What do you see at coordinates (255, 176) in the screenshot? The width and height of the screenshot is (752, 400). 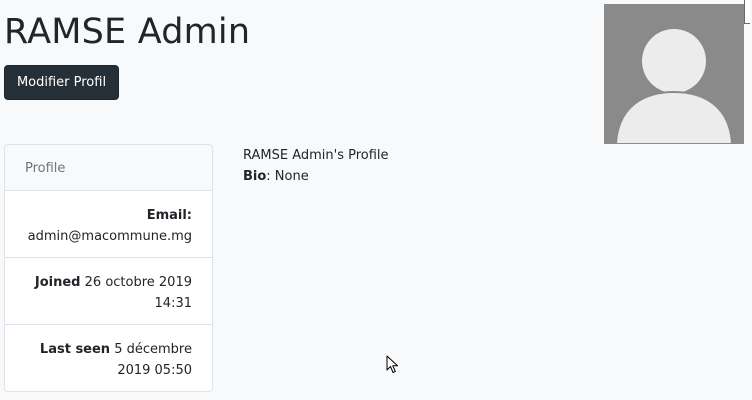 I see `bio-label: Bio` at bounding box center [255, 176].